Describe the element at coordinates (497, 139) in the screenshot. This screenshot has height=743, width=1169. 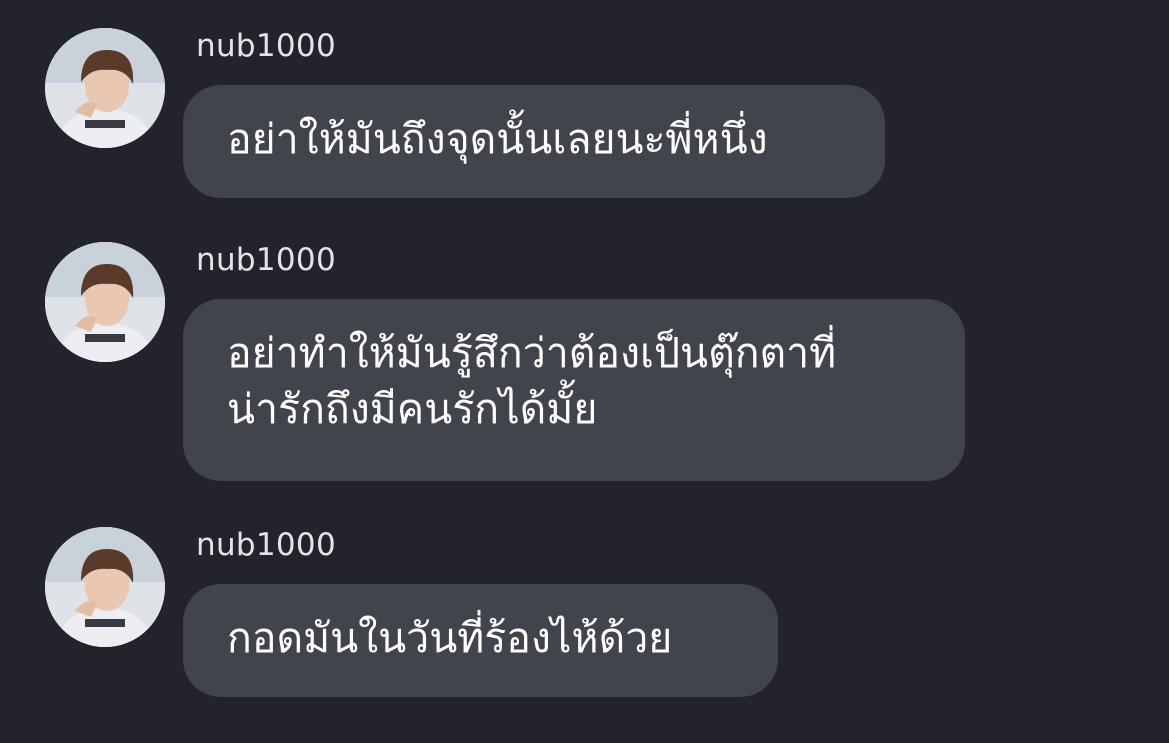
I see `message-text: อย่าให้มันถึงจุดนั้นเลยนะพี่หนึ่ง` at that location.